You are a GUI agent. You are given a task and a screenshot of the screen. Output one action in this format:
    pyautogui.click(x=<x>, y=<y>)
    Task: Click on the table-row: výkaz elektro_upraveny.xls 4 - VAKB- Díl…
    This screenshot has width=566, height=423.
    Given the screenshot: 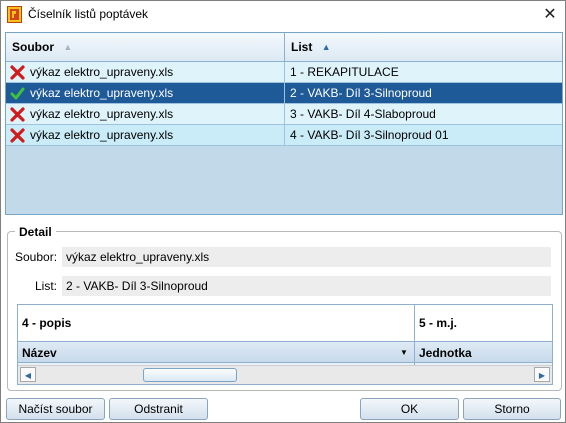 What is the action you would take?
    pyautogui.click(x=284, y=135)
    